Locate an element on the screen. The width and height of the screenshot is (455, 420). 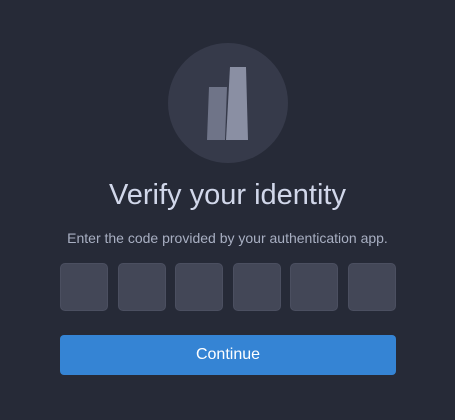
page-title: Verify your identity is located at coordinates (227, 195).